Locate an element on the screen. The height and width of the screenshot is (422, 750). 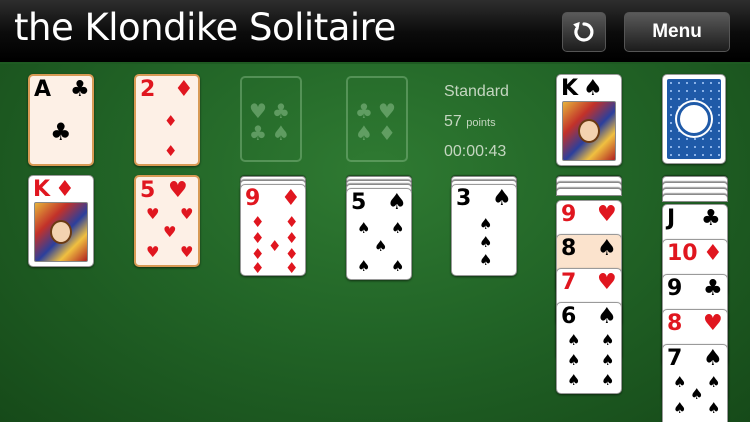
undo-icon is located at coordinates (583, 31).